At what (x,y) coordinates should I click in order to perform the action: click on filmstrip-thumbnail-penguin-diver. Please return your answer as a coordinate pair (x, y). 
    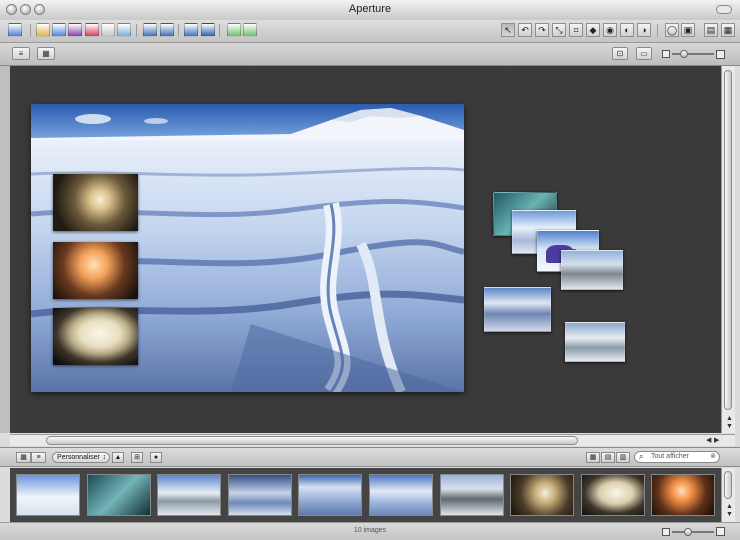
    Looking at the image, I should click on (48, 495).